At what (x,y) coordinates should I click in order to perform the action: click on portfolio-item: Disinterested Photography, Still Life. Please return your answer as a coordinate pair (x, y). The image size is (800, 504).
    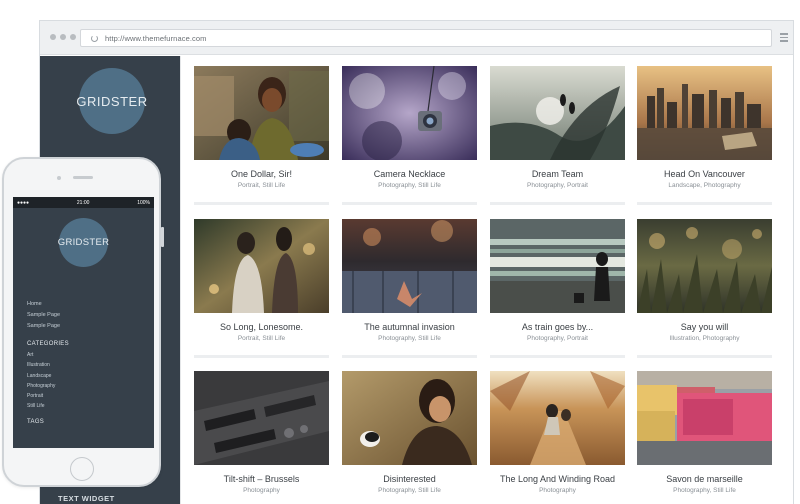
    Looking at the image, I should click on (409, 432).